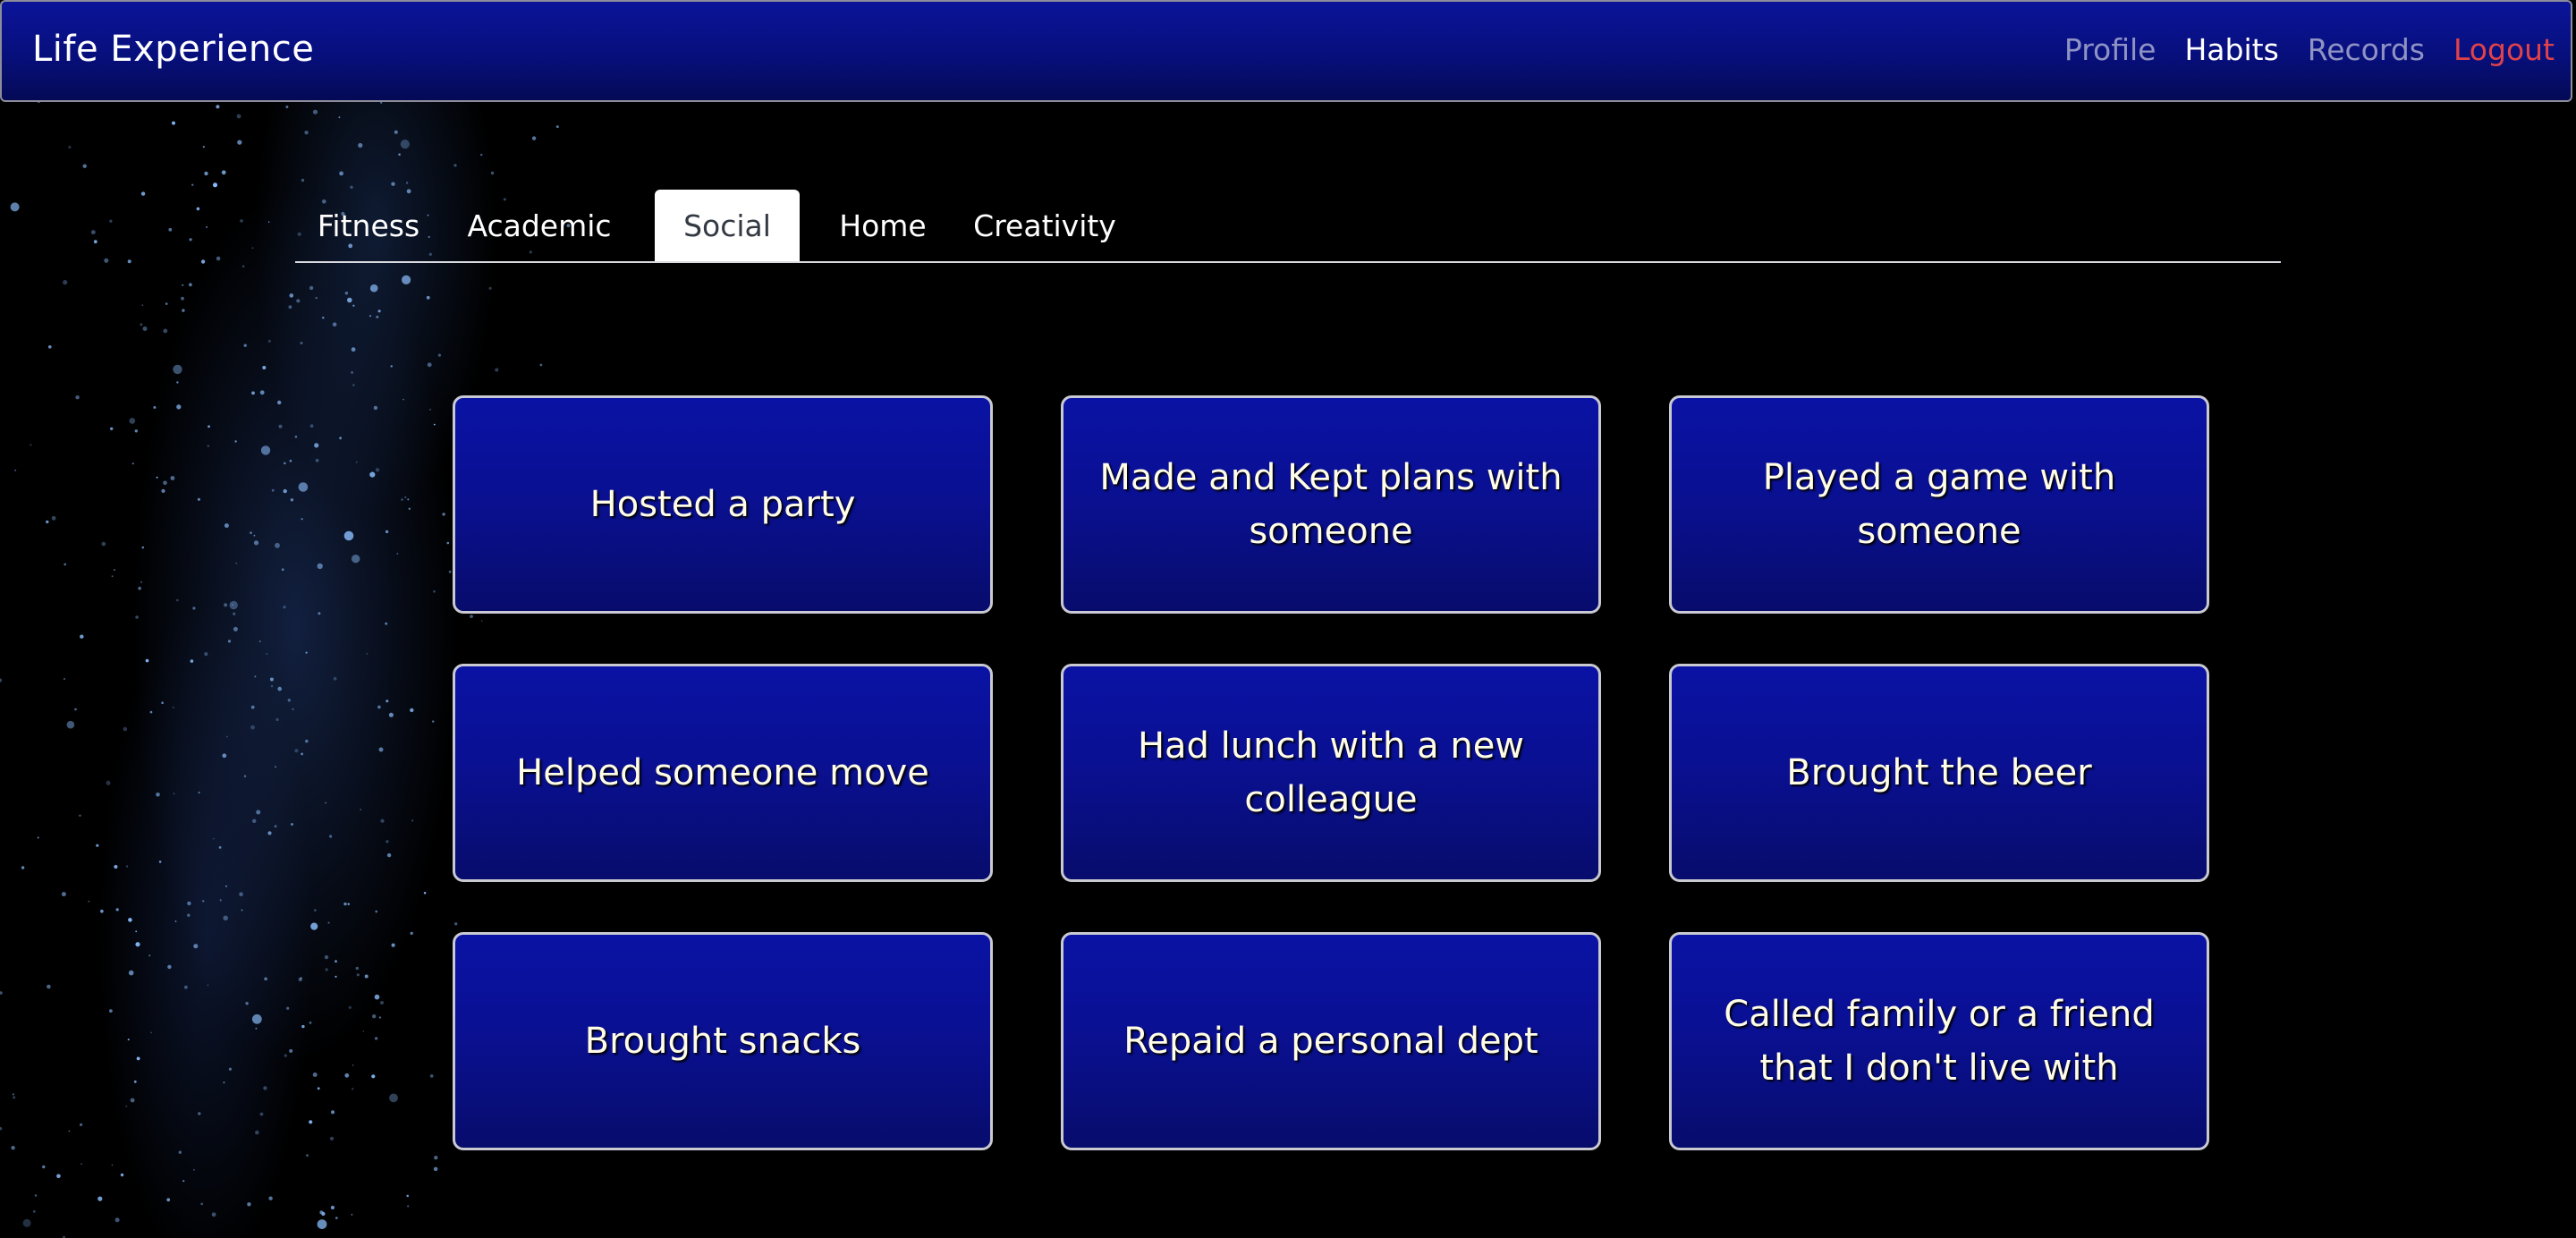  Describe the element at coordinates (173, 49) in the screenshot. I see `brand-title: Life Experience` at that location.